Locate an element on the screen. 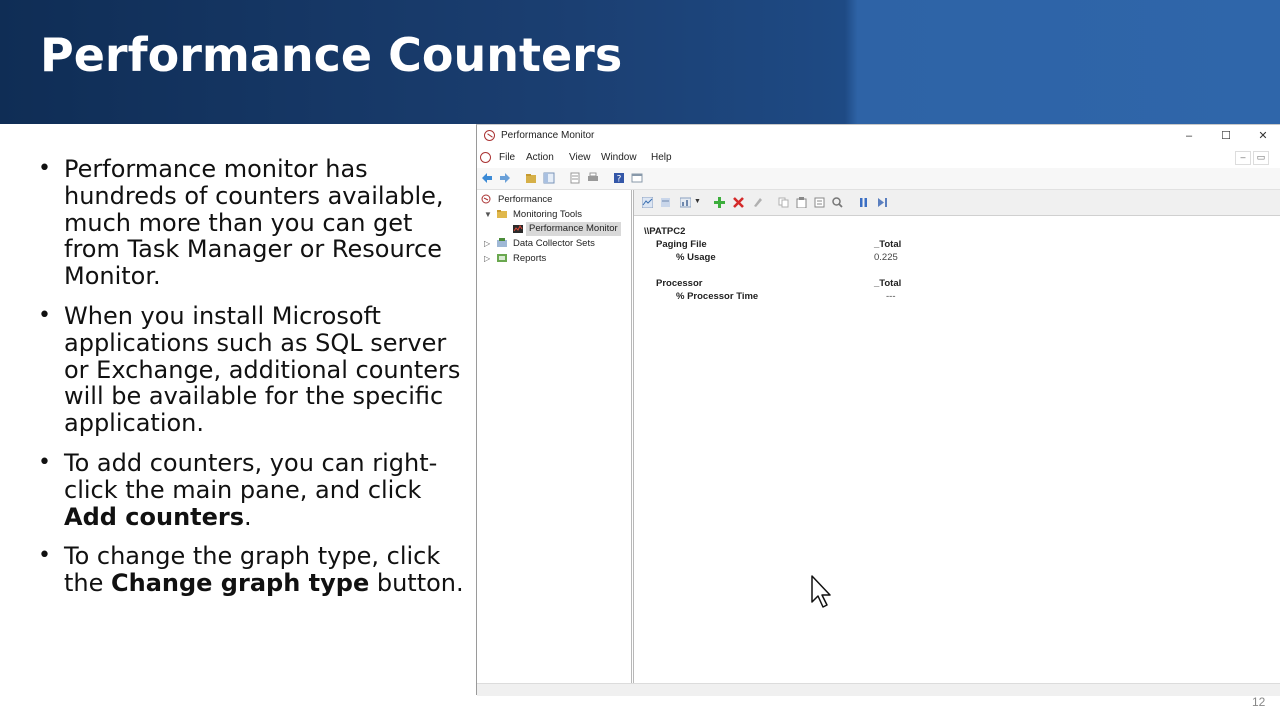  print-icon is located at coordinates (593, 178).